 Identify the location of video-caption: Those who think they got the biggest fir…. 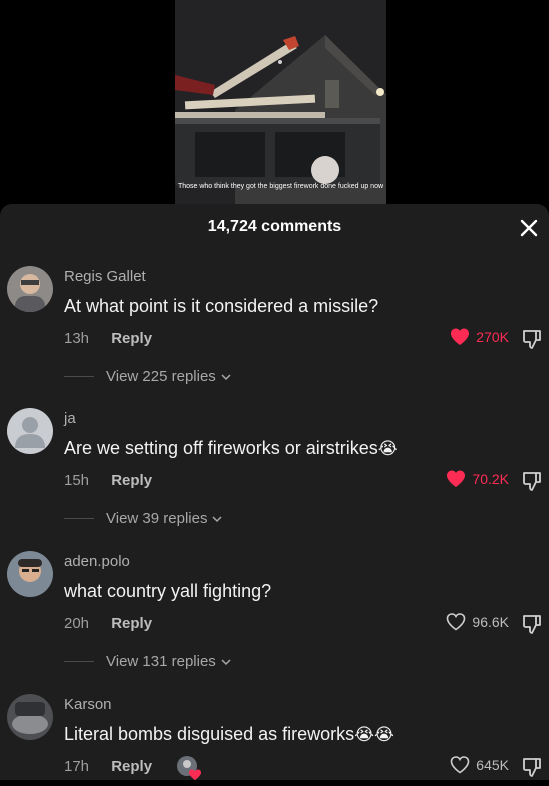
(280, 186).